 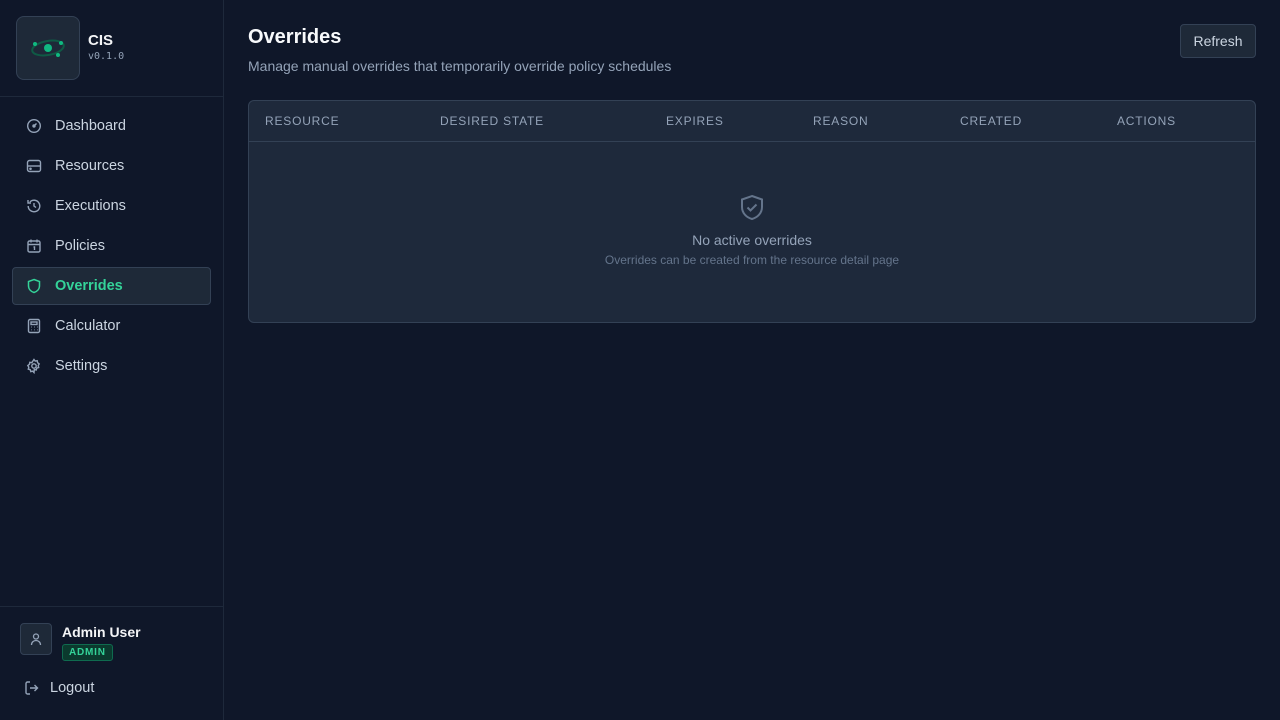 I want to click on role-badge: ADMIN, so click(x=87, y=652).